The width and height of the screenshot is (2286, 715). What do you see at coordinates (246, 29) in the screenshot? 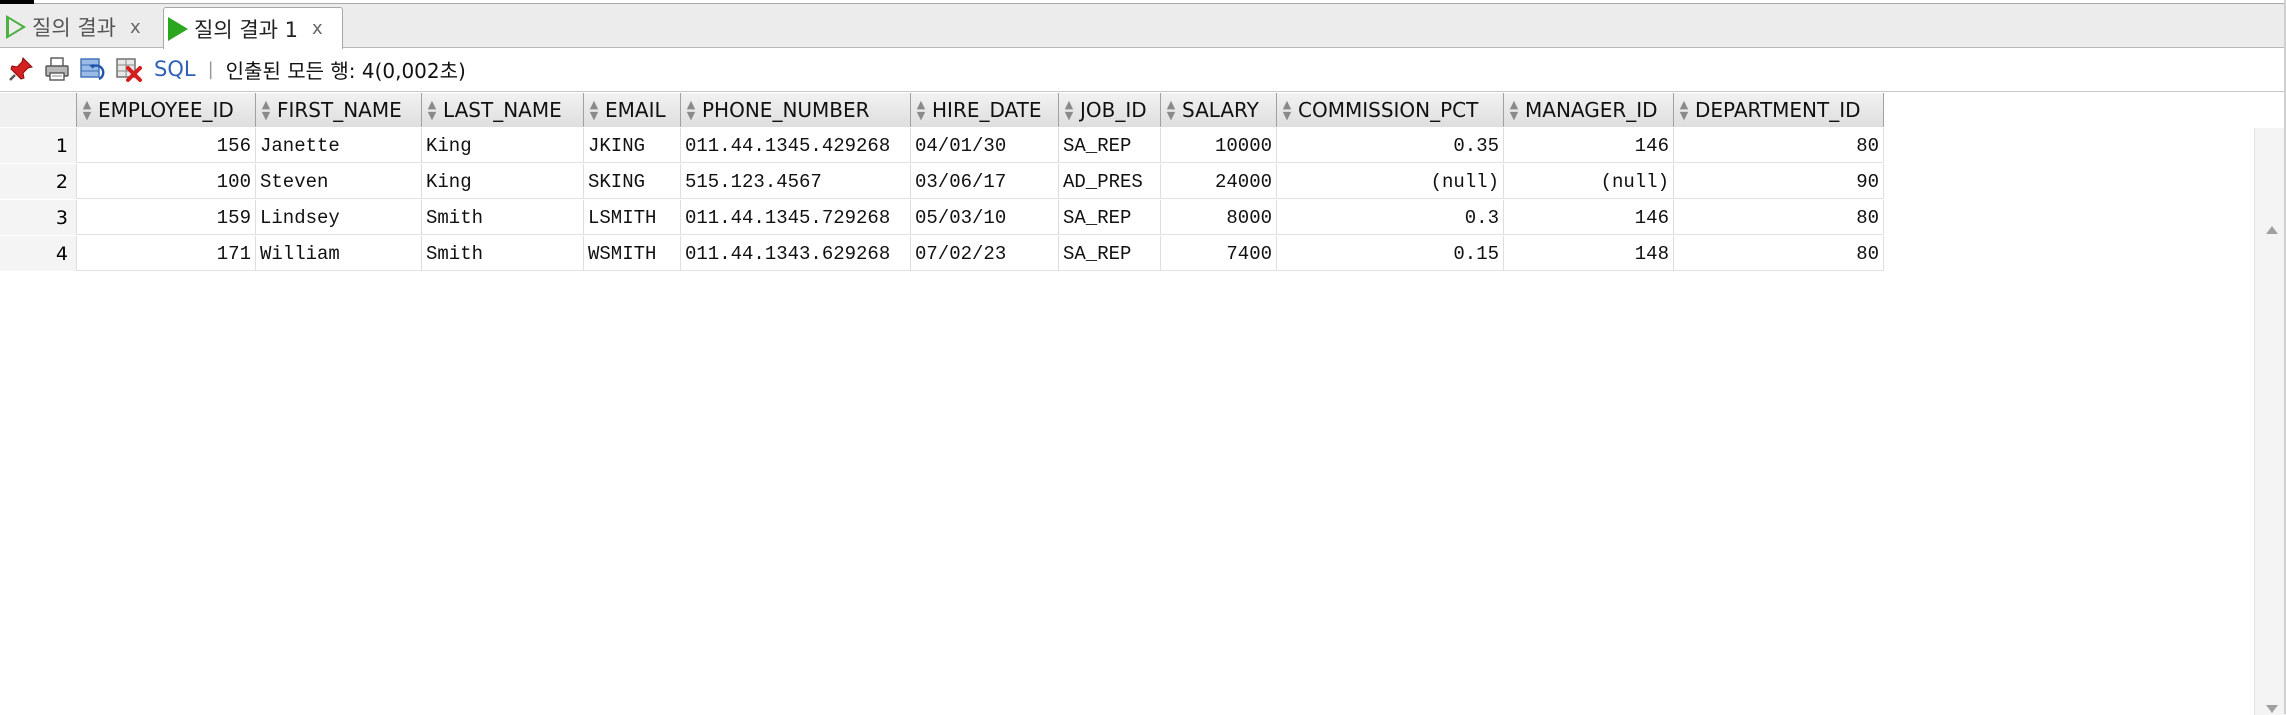
I see `tab-label: 질의 결과 1` at bounding box center [246, 29].